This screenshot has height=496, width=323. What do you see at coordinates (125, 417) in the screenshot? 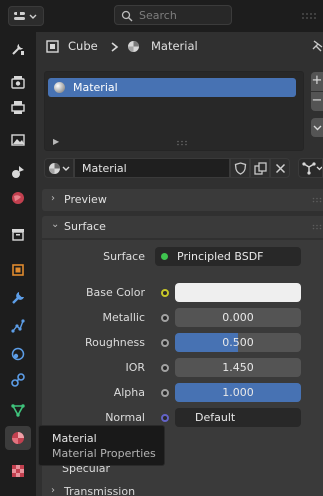
I see `property-label: Normal` at bounding box center [125, 417].